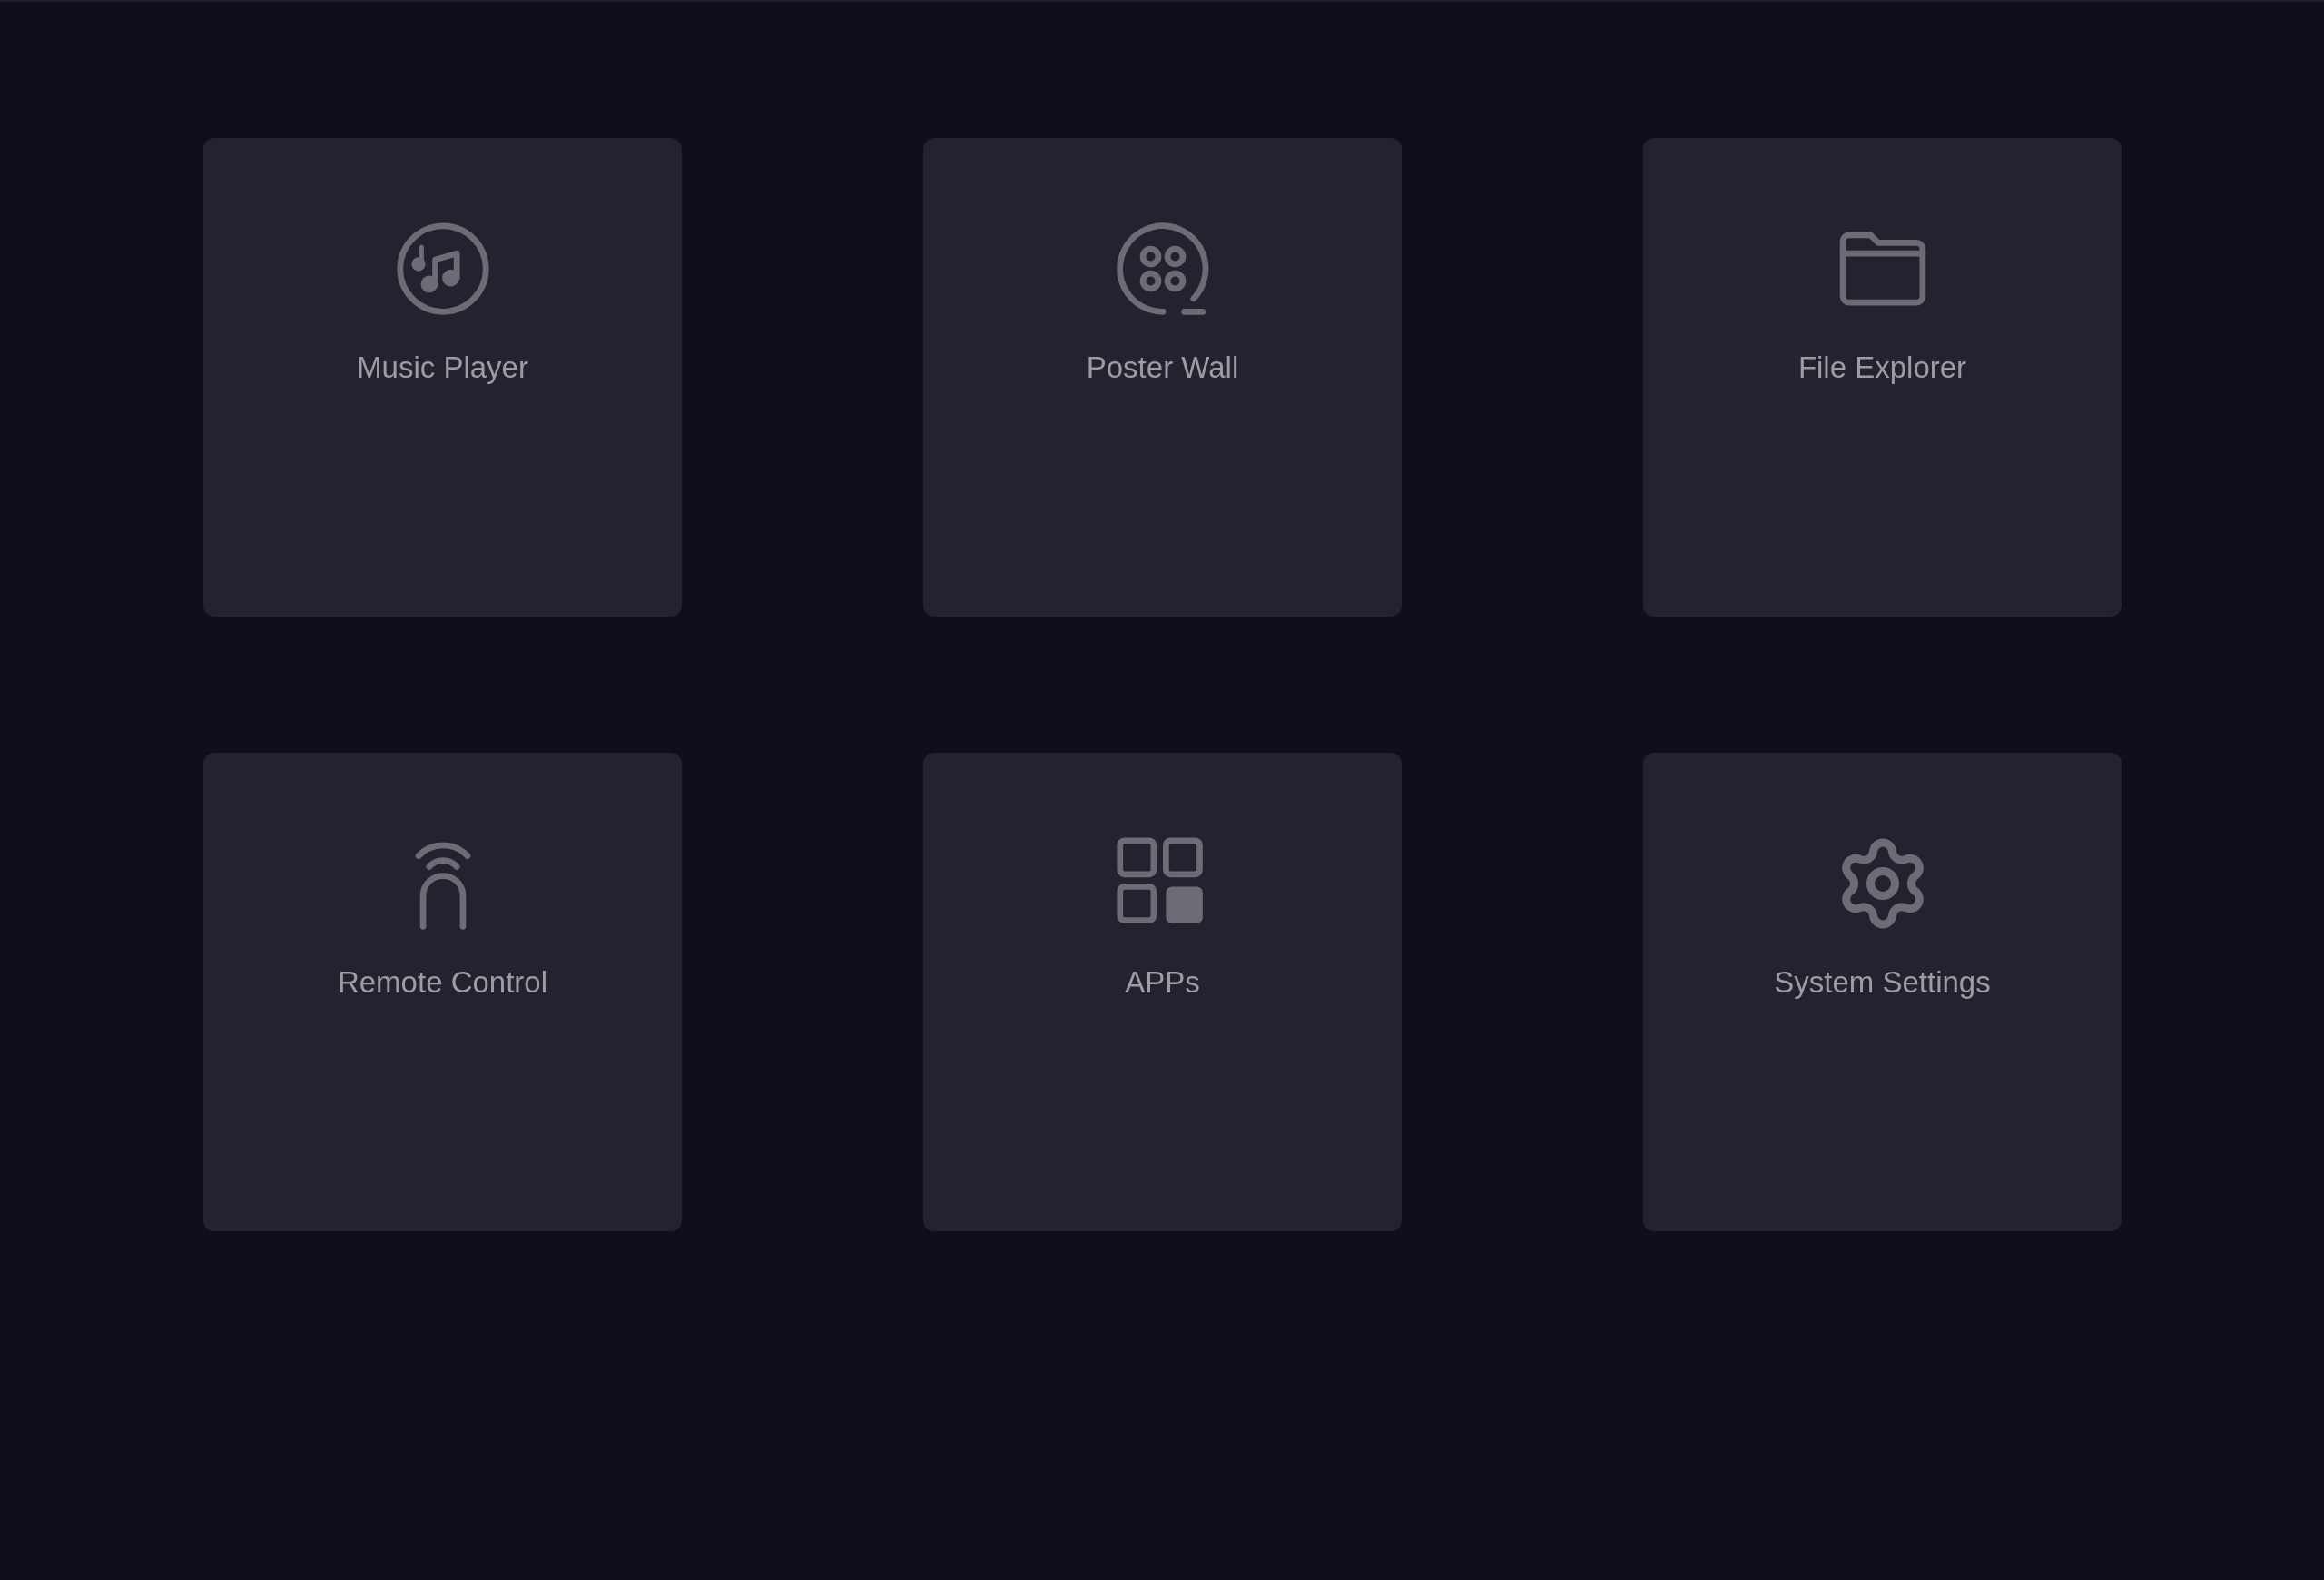 Image resolution: width=2324 pixels, height=1580 pixels. I want to click on tile-label: Remote Control, so click(442, 982).